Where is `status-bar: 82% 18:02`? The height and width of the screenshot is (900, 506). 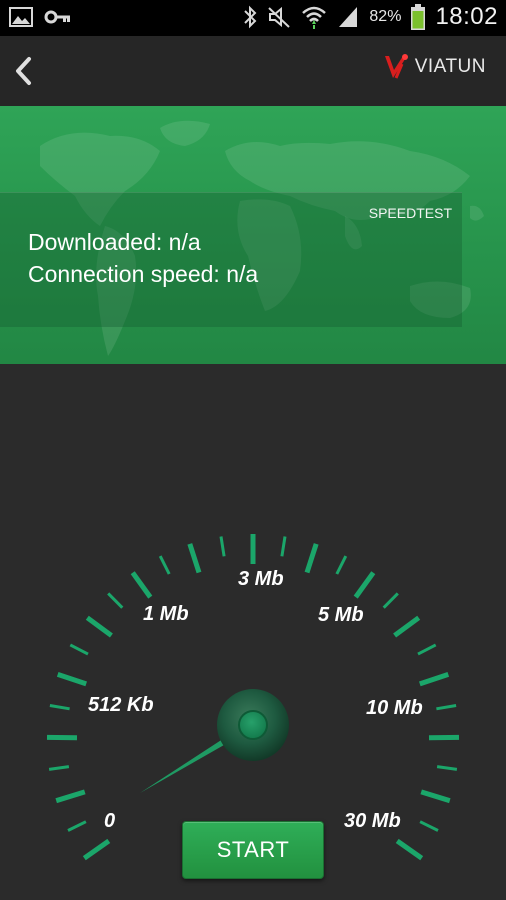
status-bar: 82% 18:02 is located at coordinates (253, 18).